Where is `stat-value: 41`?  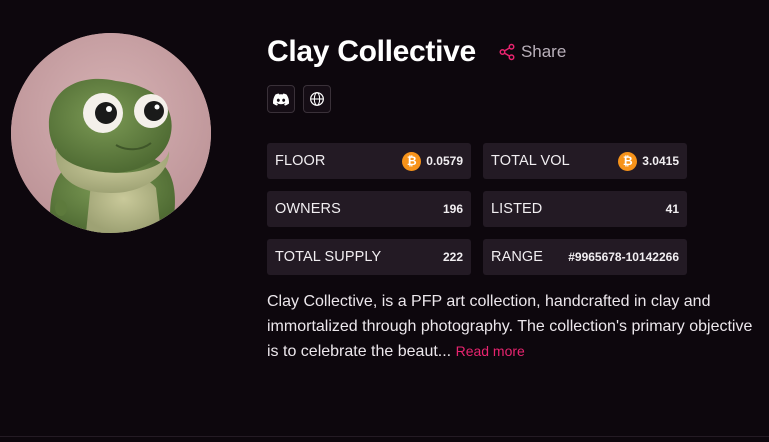 stat-value: 41 is located at coordinates (672, 209).